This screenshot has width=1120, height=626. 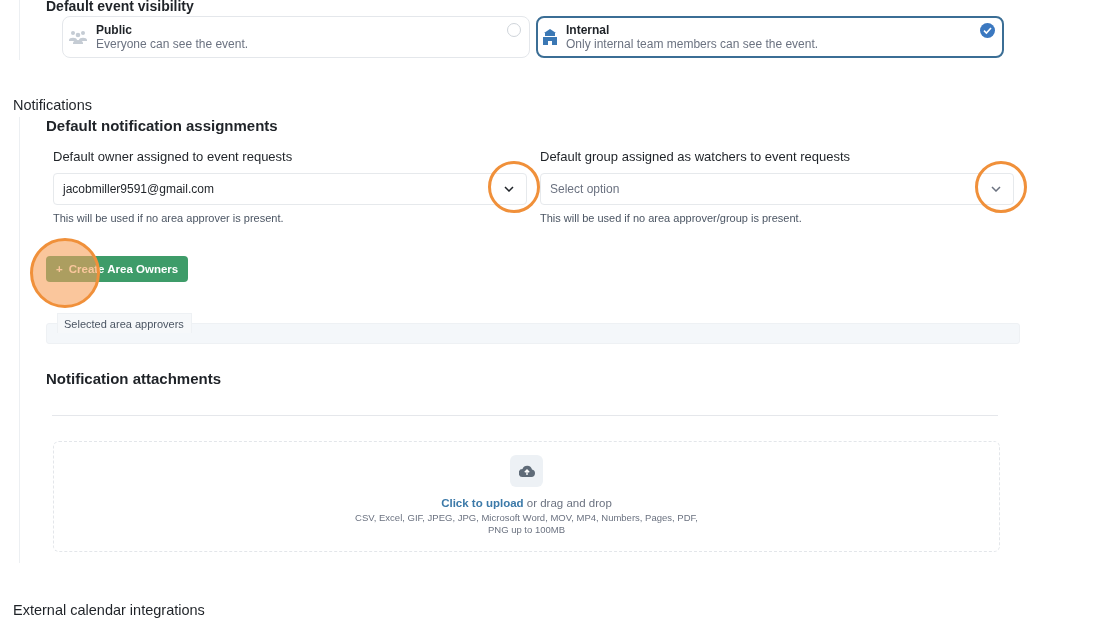 What do you see at coordinates (526, 471) in the screenshot?
I see `cloud-upload-icon` at bounding box center [526, 471].